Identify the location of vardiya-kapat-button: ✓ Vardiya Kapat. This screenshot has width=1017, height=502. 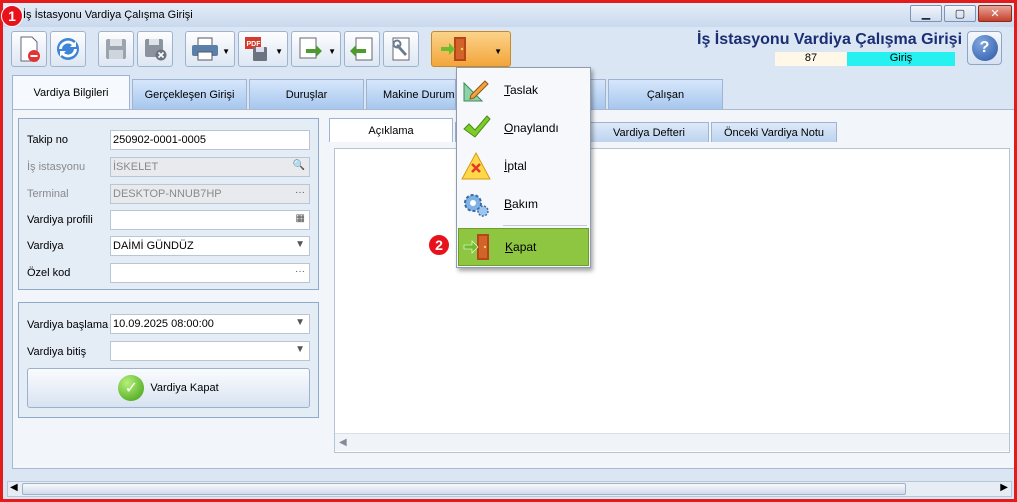
(168, 388).